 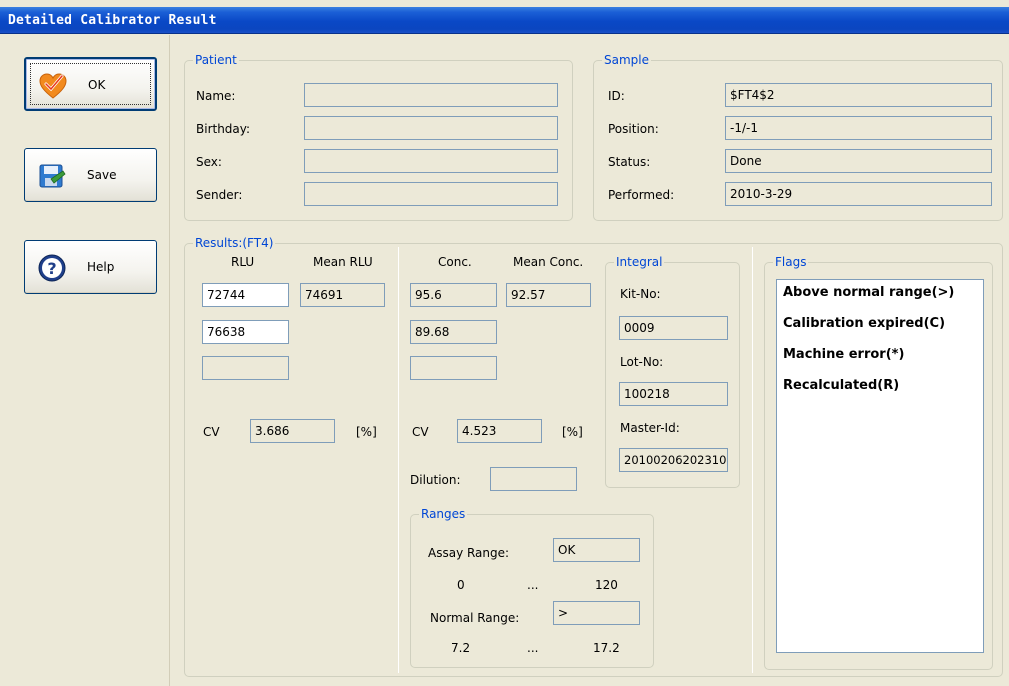 What do you see at coordinates (650, 428) in the screenshot?
I see `master-id-label: Master-Id:` at bounding box center [650, 428].